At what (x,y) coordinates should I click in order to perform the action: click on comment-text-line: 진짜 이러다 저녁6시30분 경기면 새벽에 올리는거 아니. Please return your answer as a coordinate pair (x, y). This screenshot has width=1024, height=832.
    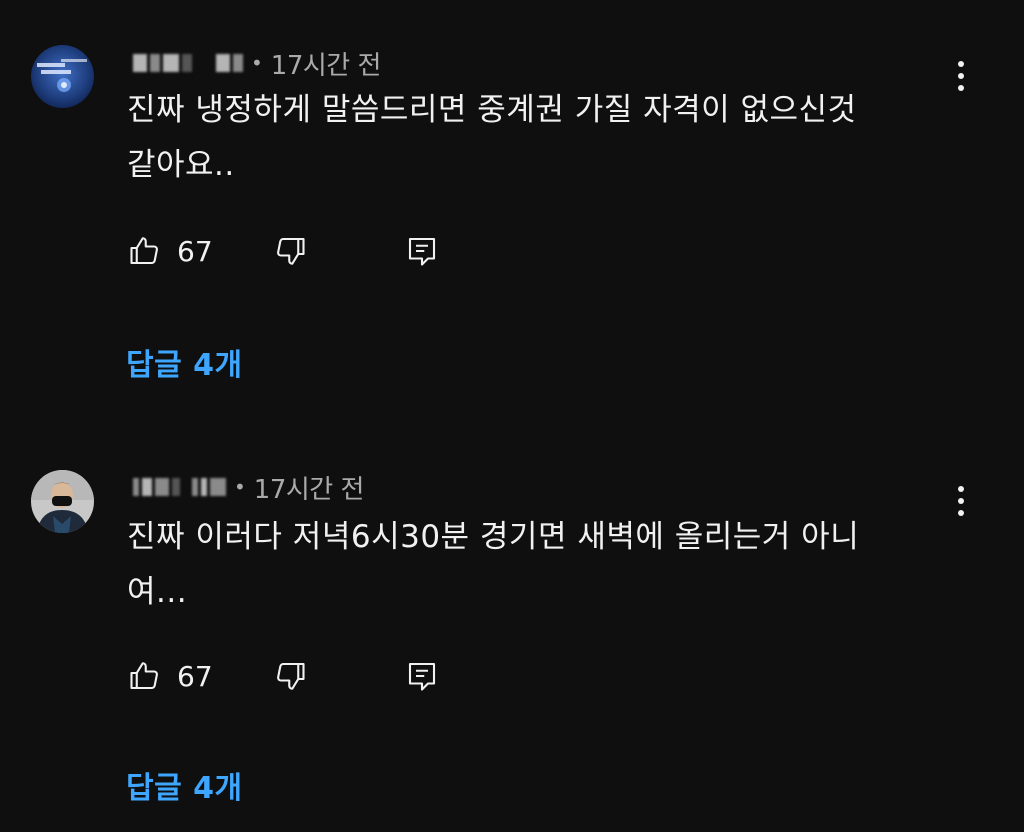
    Looking at the image, I should click on (493, 537).